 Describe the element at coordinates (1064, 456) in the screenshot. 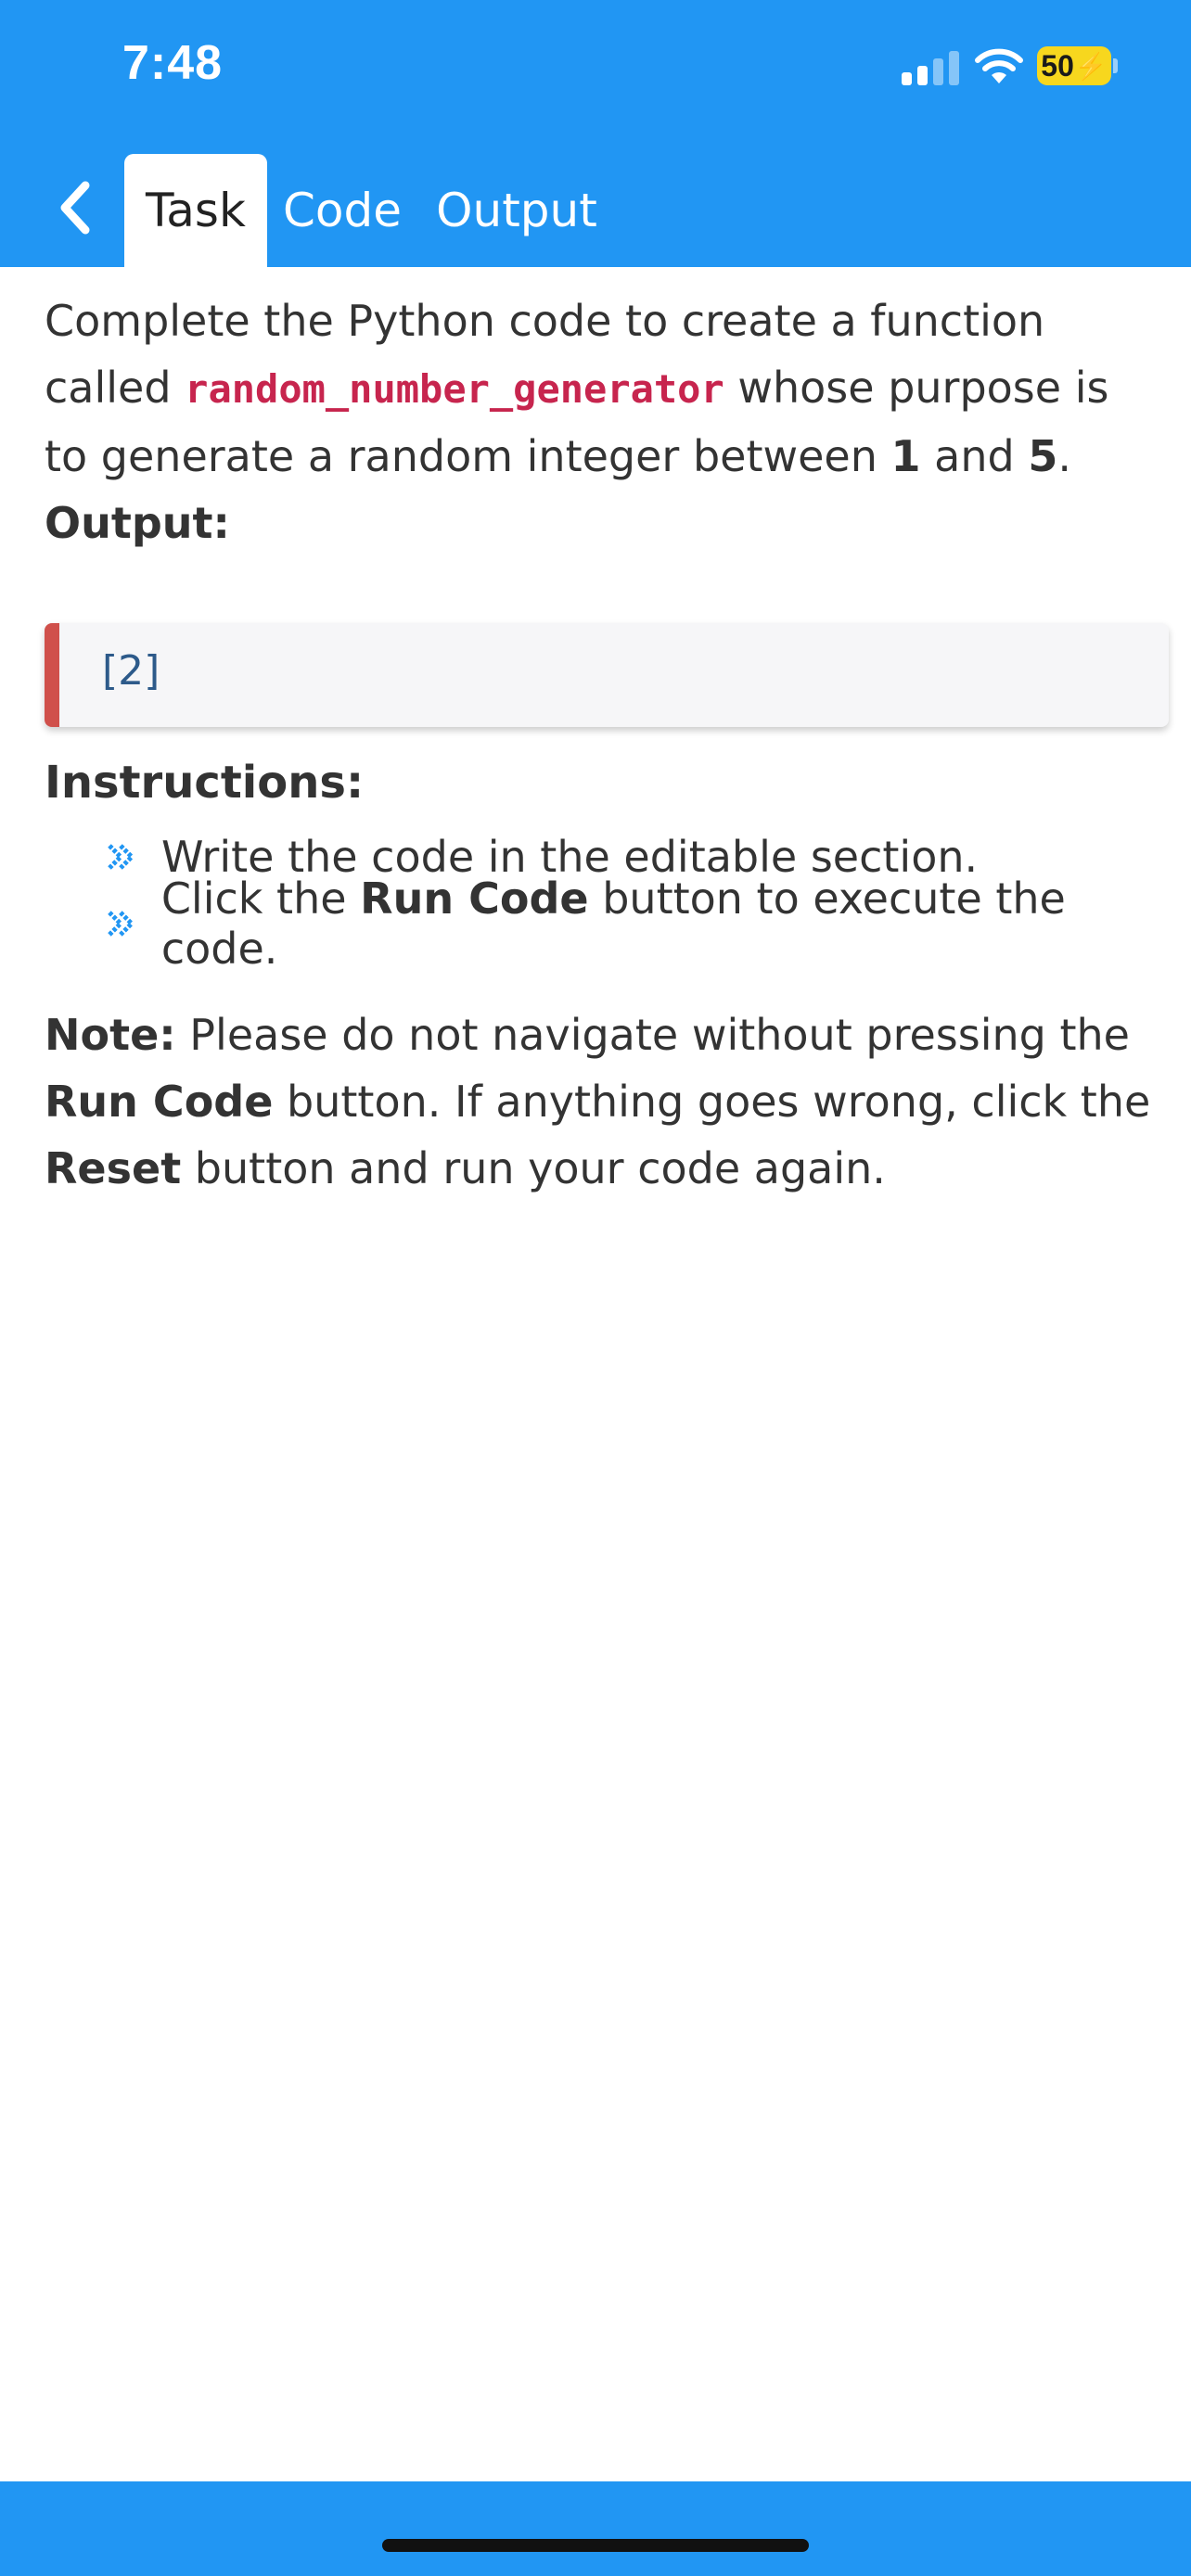

I see `period: .` at that location.